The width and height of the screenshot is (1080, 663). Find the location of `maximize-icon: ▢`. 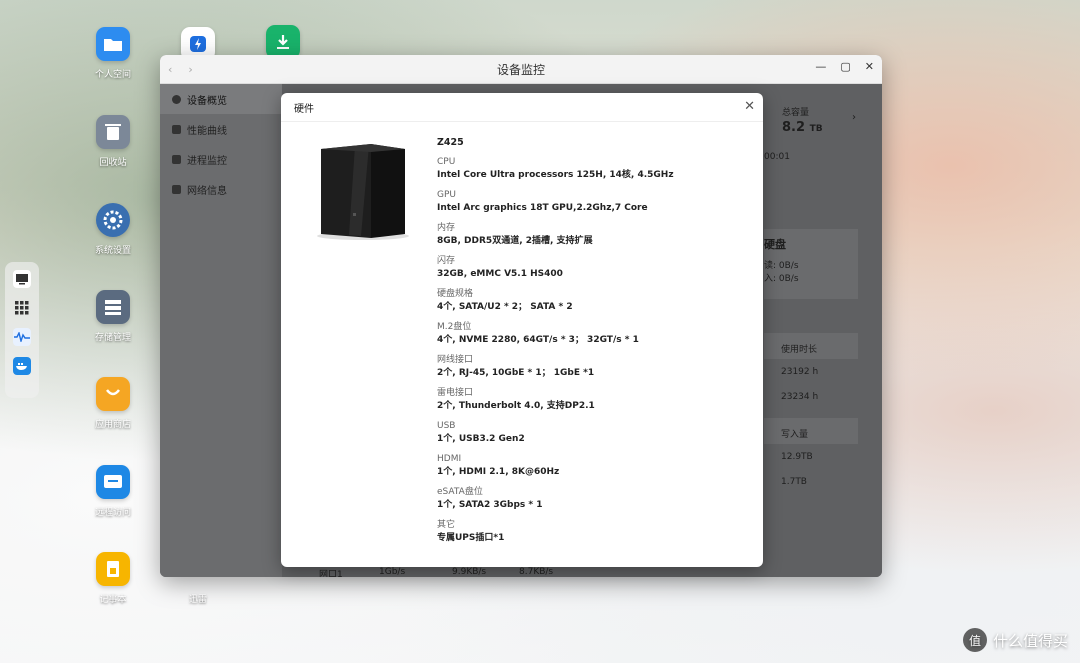

maximize-icon: ▢ is located at coordinates (845, 66).